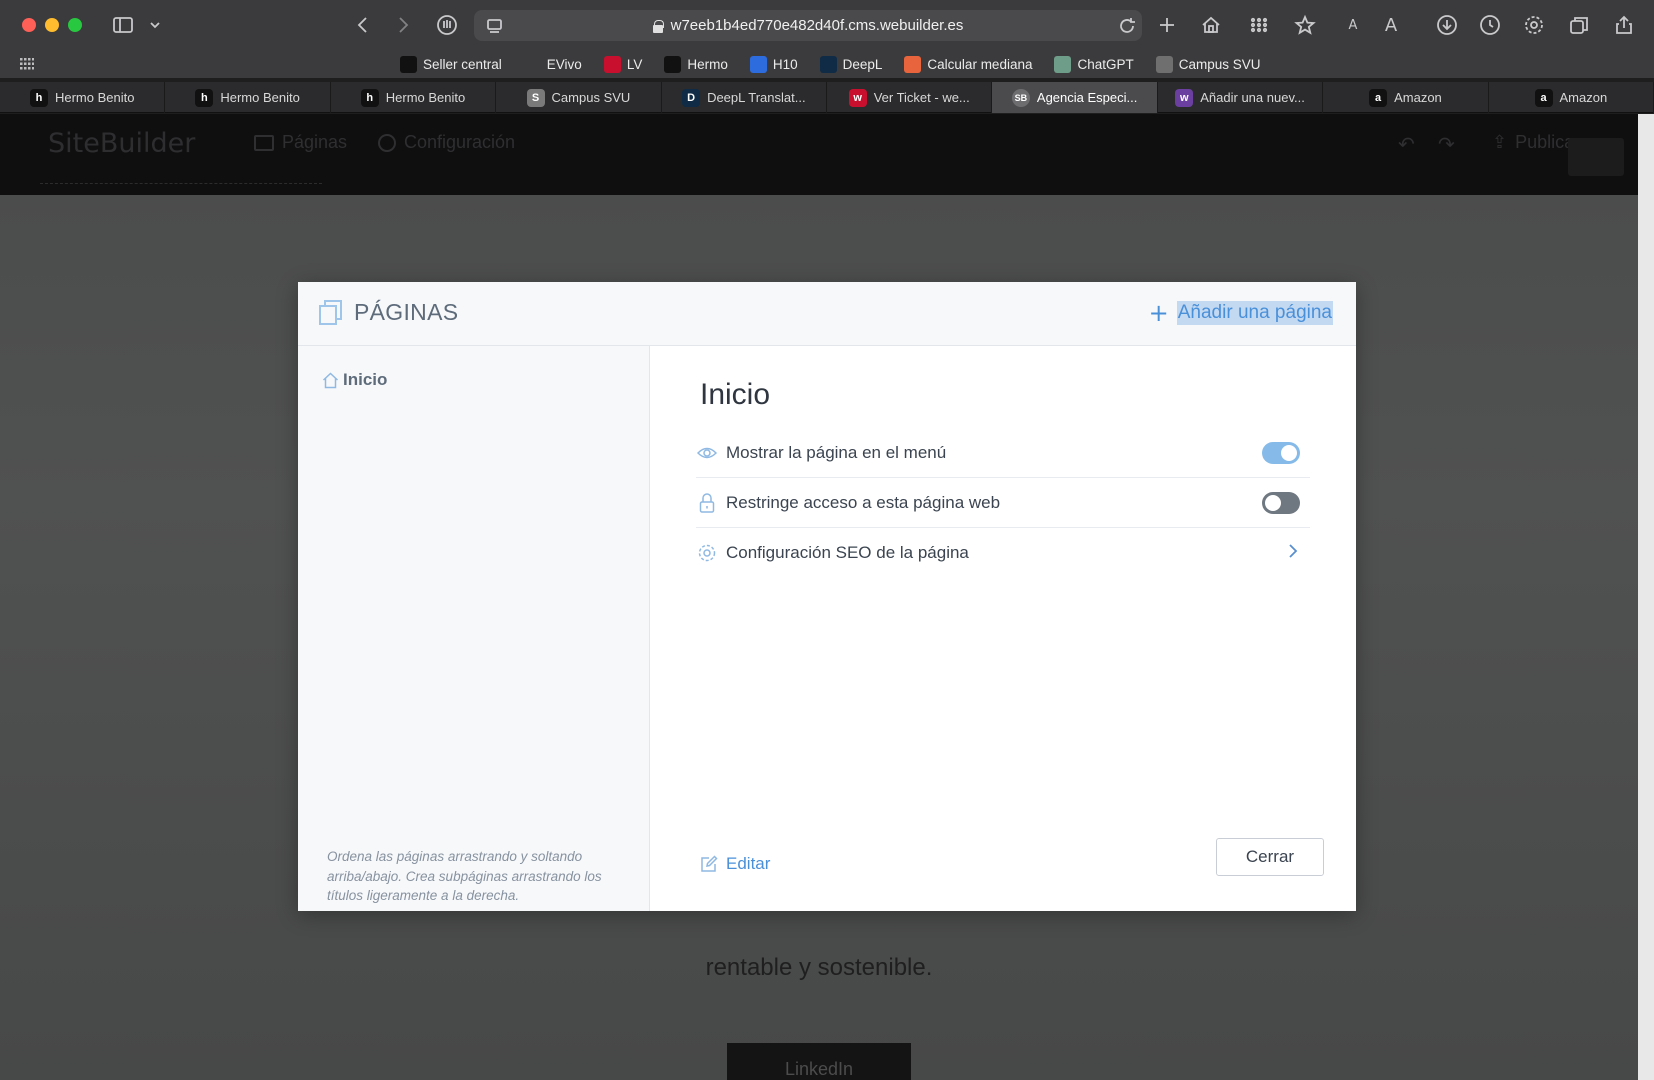 The height and width of the screenshot is (1080, 1654). I want to click on sidebar-toggle-icon, so click(123, 25).